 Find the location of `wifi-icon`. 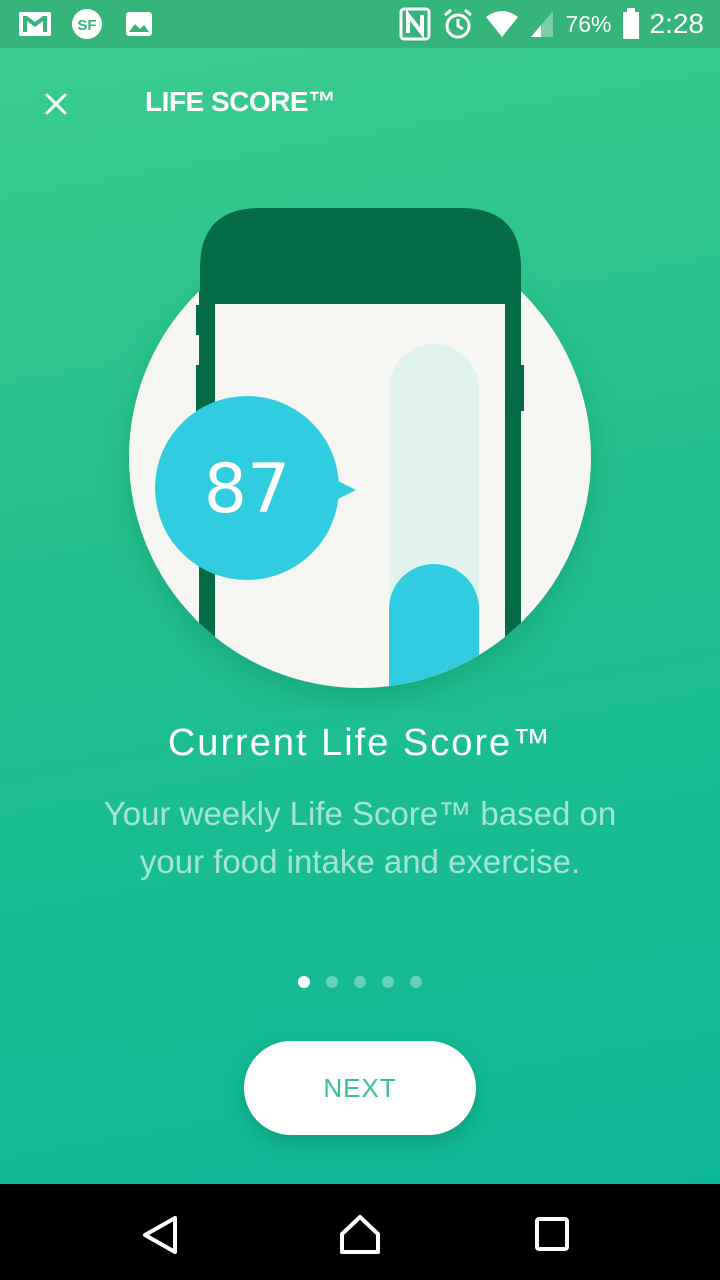

wifi-icon is located at coordinates (502, 24).